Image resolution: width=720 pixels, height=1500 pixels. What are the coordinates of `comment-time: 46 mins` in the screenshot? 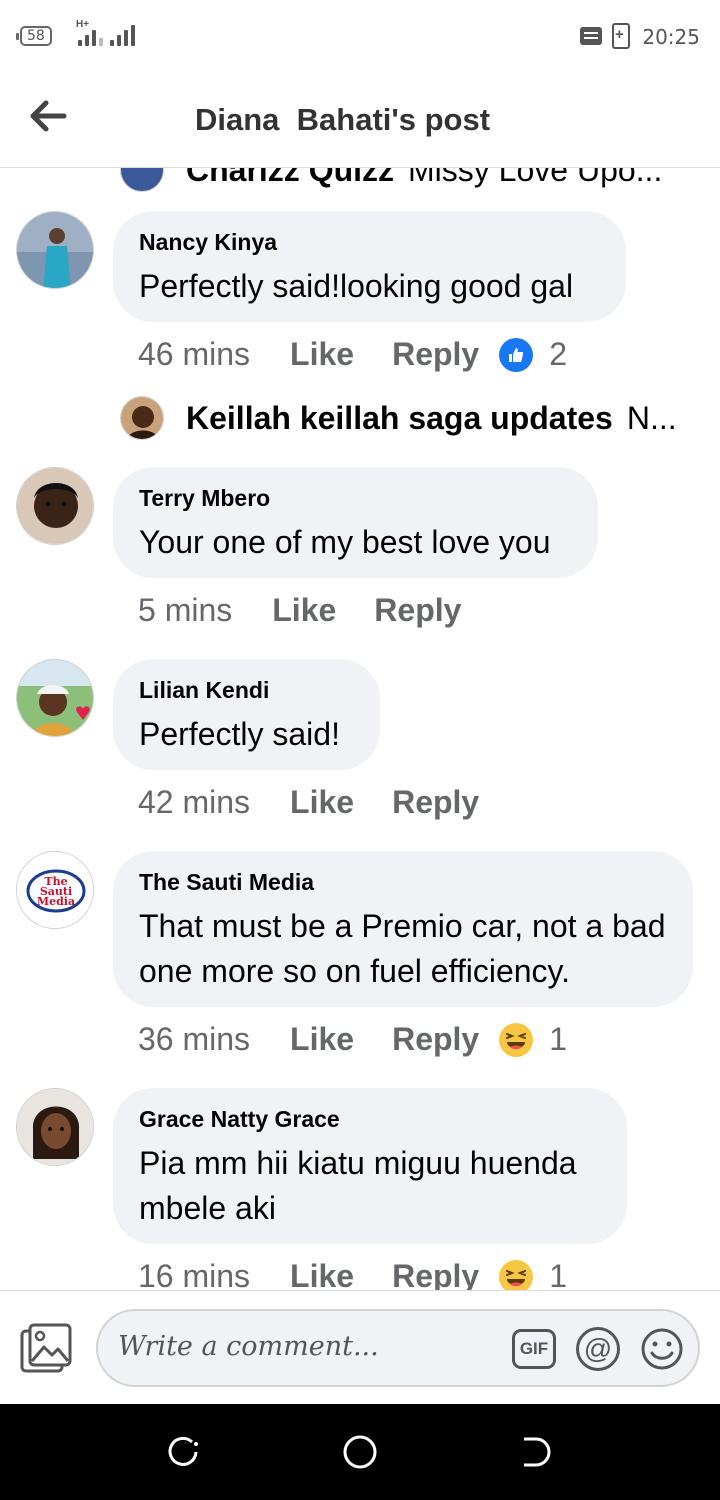 It's located at (194, 354).